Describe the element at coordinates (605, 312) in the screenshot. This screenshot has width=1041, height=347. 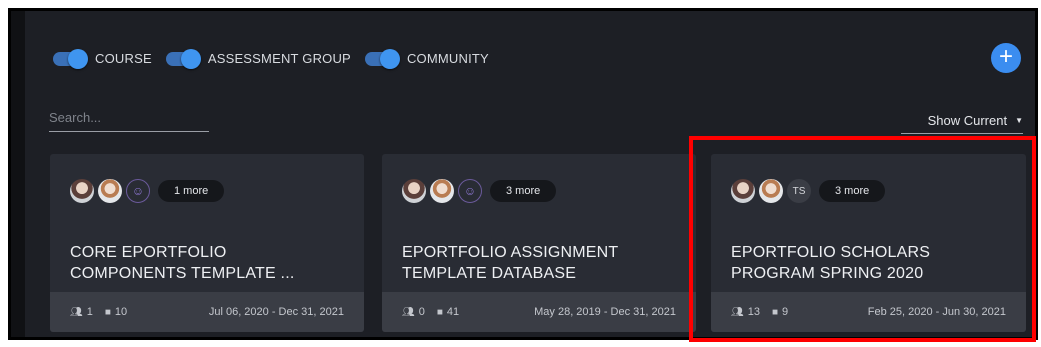
I see `date-range: May 28, 2019 - Dec 31, 2021` at that location.